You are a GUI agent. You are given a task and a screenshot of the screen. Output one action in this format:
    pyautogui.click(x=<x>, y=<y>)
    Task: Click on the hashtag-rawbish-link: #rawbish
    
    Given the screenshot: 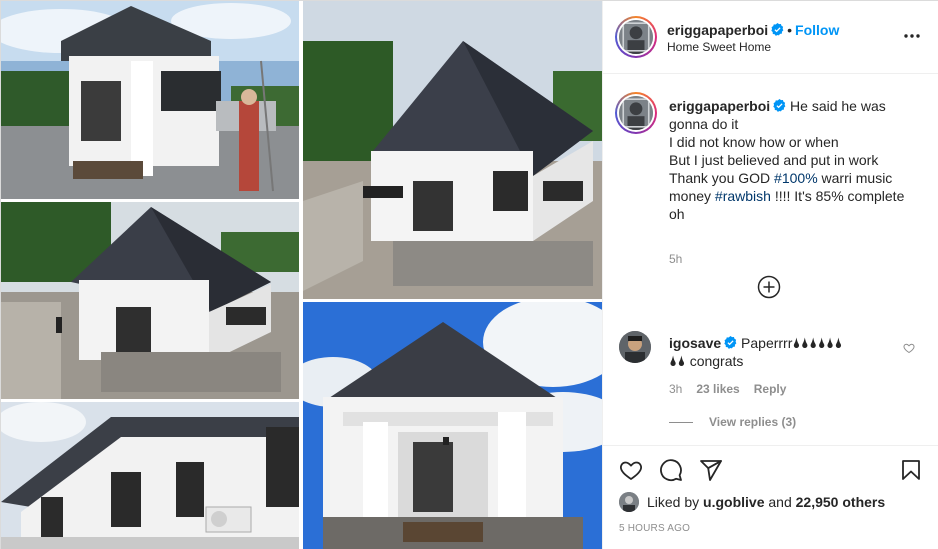 What is the action you would take?
    pyautogui.click(x=743, y=196)
    